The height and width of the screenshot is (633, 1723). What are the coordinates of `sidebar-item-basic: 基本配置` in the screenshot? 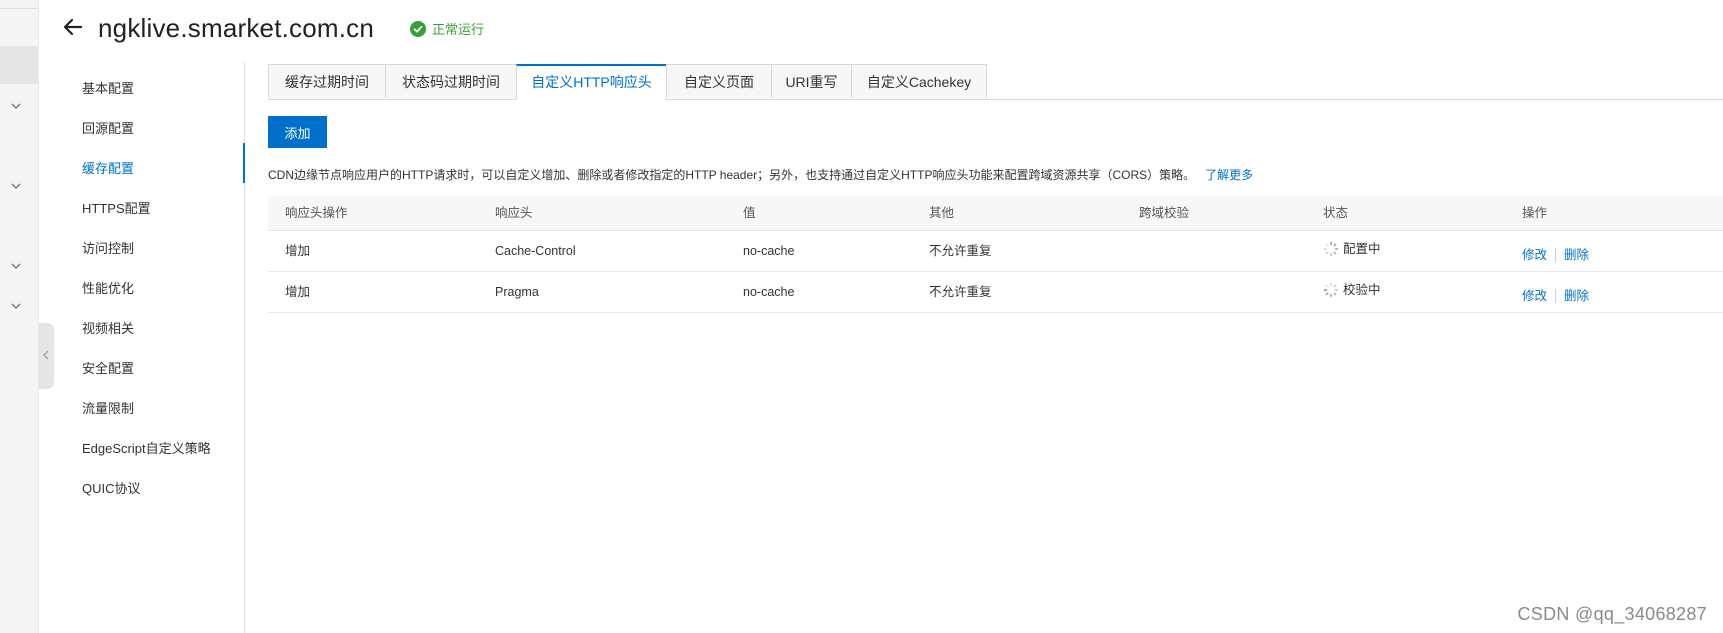 It's located at (108, 87).